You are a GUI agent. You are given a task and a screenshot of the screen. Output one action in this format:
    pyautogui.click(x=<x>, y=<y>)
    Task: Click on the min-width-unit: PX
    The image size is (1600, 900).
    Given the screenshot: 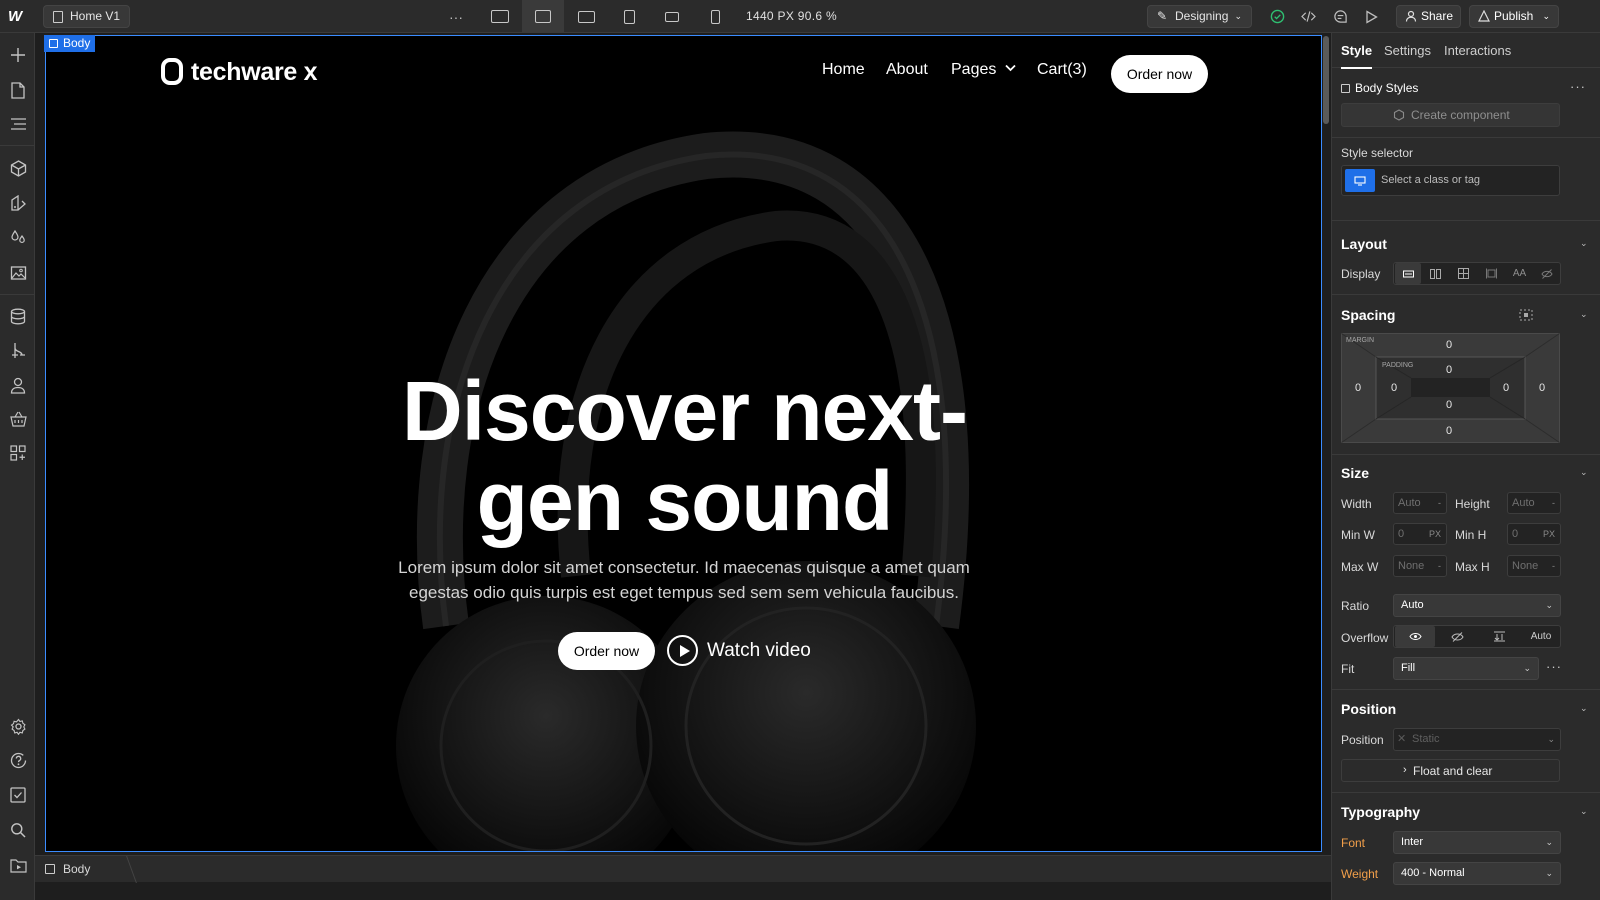 What is the action you would take?
    pyautogui.click(x=1435, y=534)
    